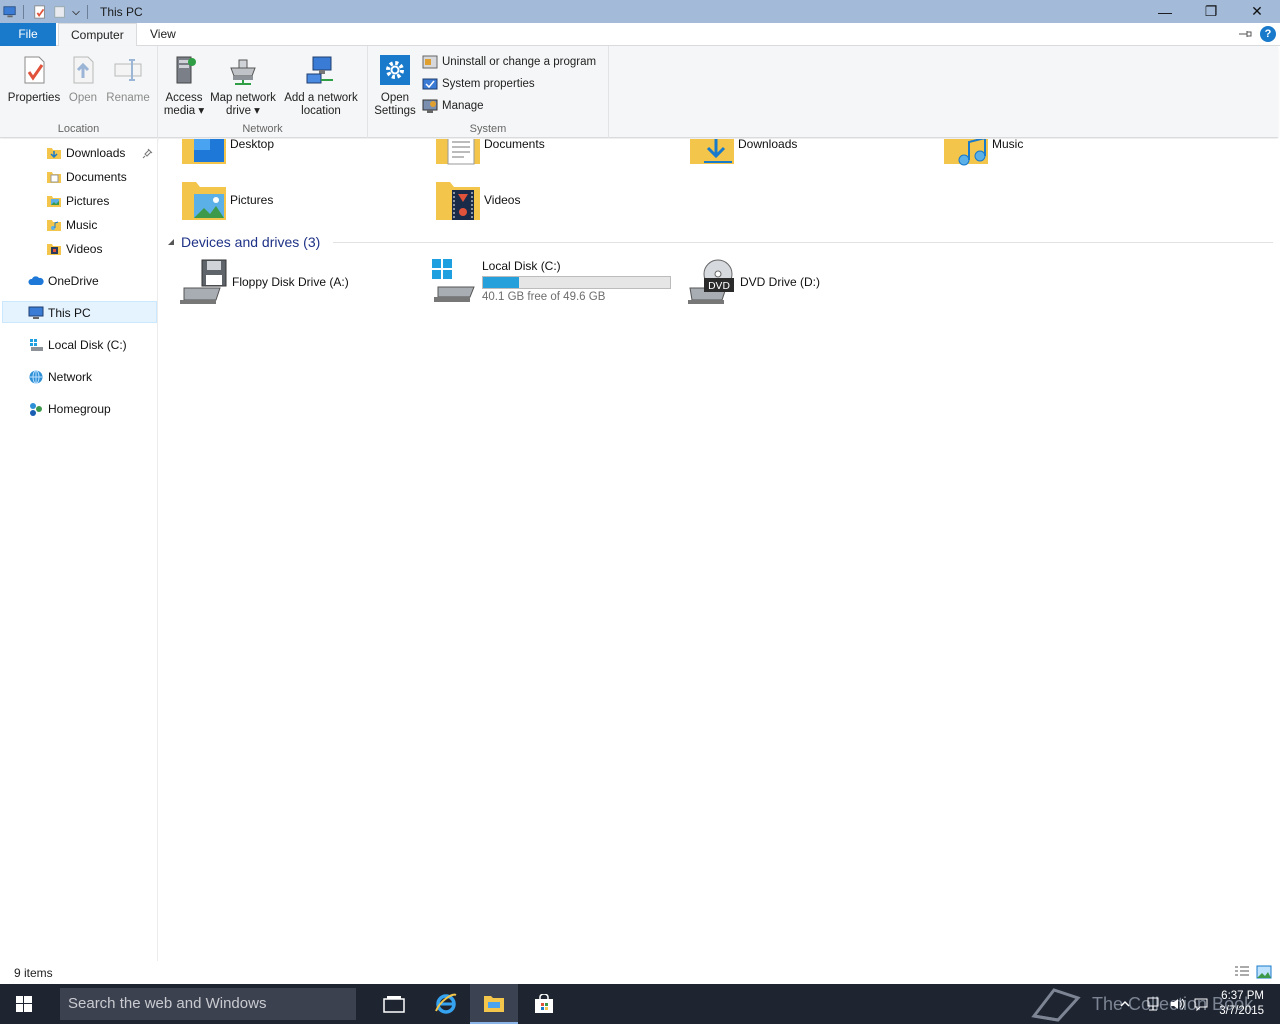 This screenshot has height=1024, width=1280. I want to click on large-icons-view-icon, so click(1264, 972).